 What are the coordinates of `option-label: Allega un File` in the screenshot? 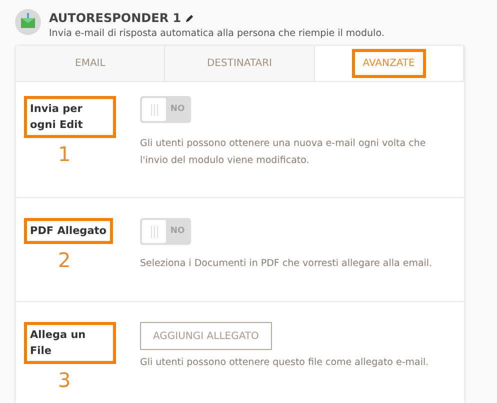 It's located at (70, 343).